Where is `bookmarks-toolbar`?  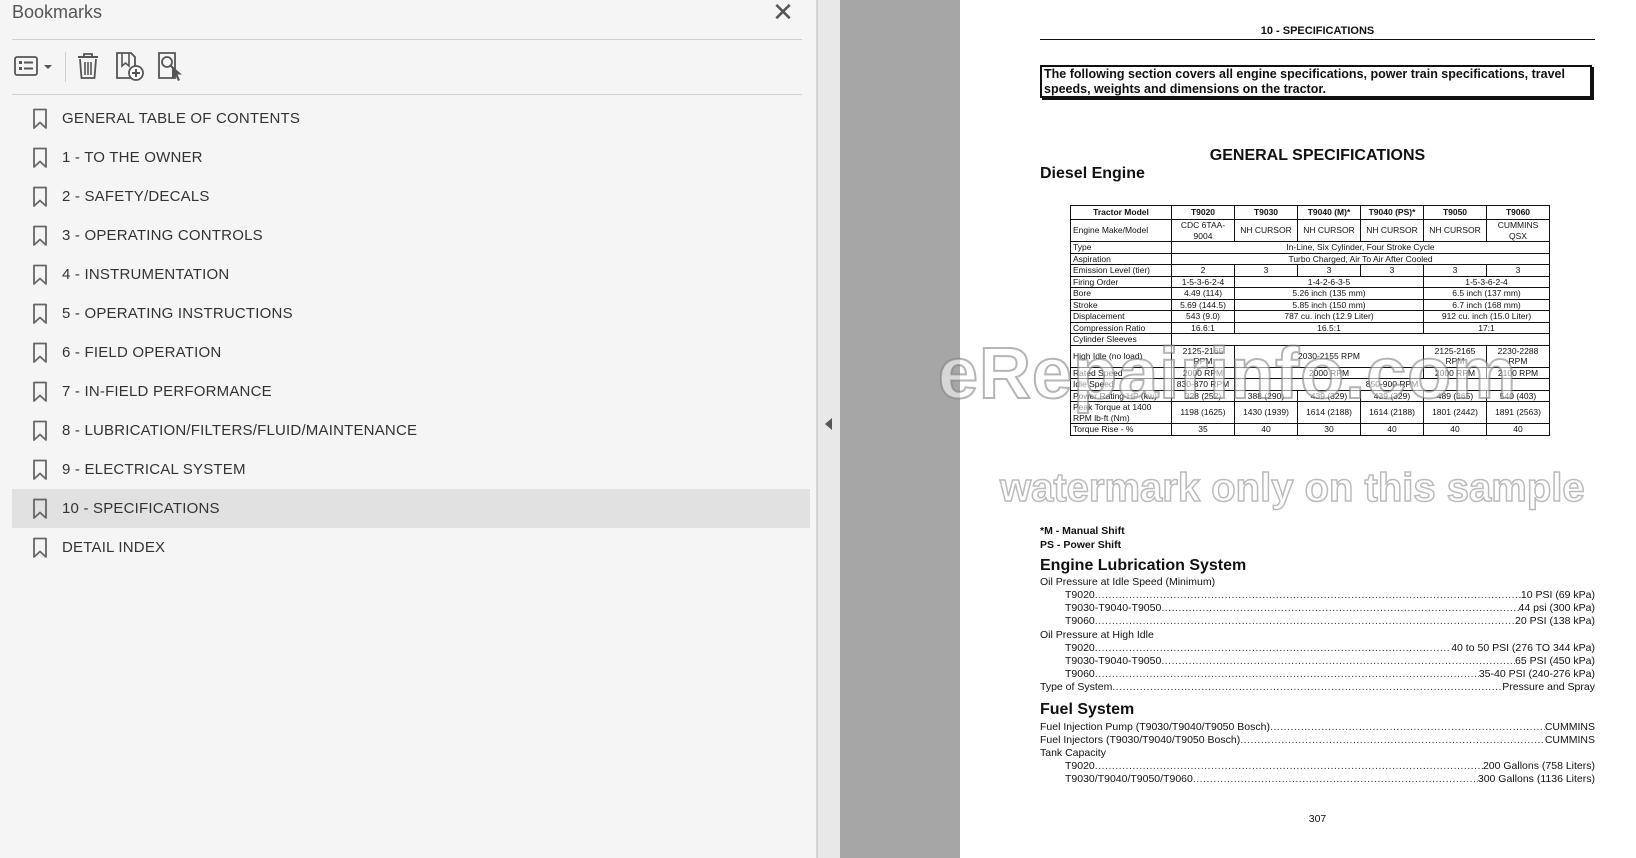
bookmarks-toolbar is located at coordinates (407, 66).